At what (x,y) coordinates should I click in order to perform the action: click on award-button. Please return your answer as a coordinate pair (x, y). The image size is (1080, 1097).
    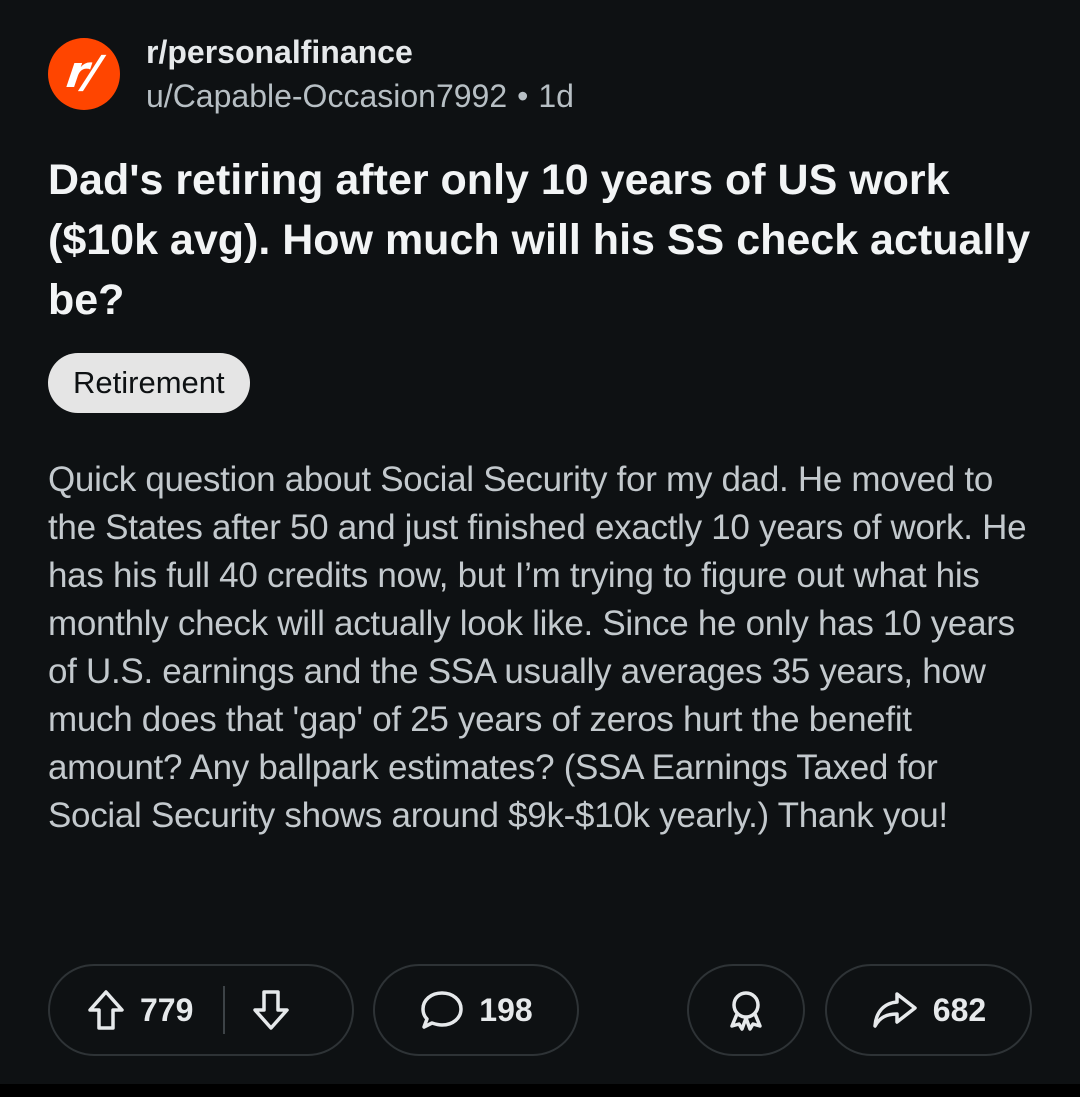
    Looking at the image, I should click on (746, 1010).